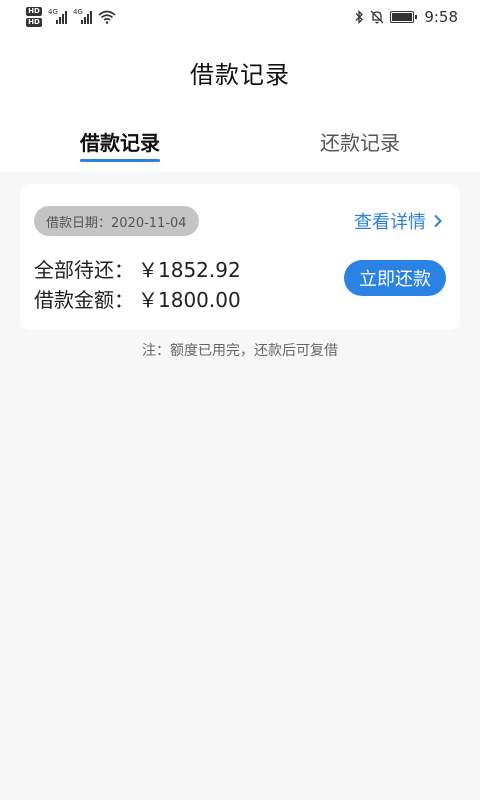  Describe the element at coordinates (441, 17) in the screenshot. I see `status-time: 9:58` at that location.